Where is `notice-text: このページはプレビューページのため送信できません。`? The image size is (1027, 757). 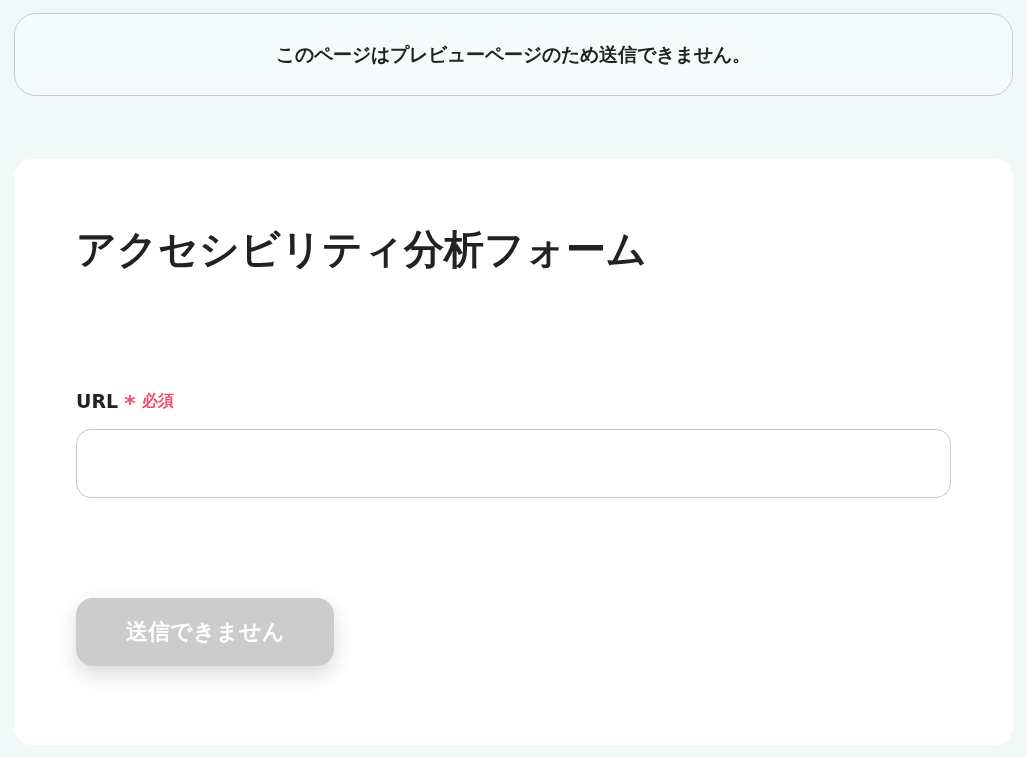 notice-text: このページはプレビューページのため送信できません。 is located at coordinates (513, 54).